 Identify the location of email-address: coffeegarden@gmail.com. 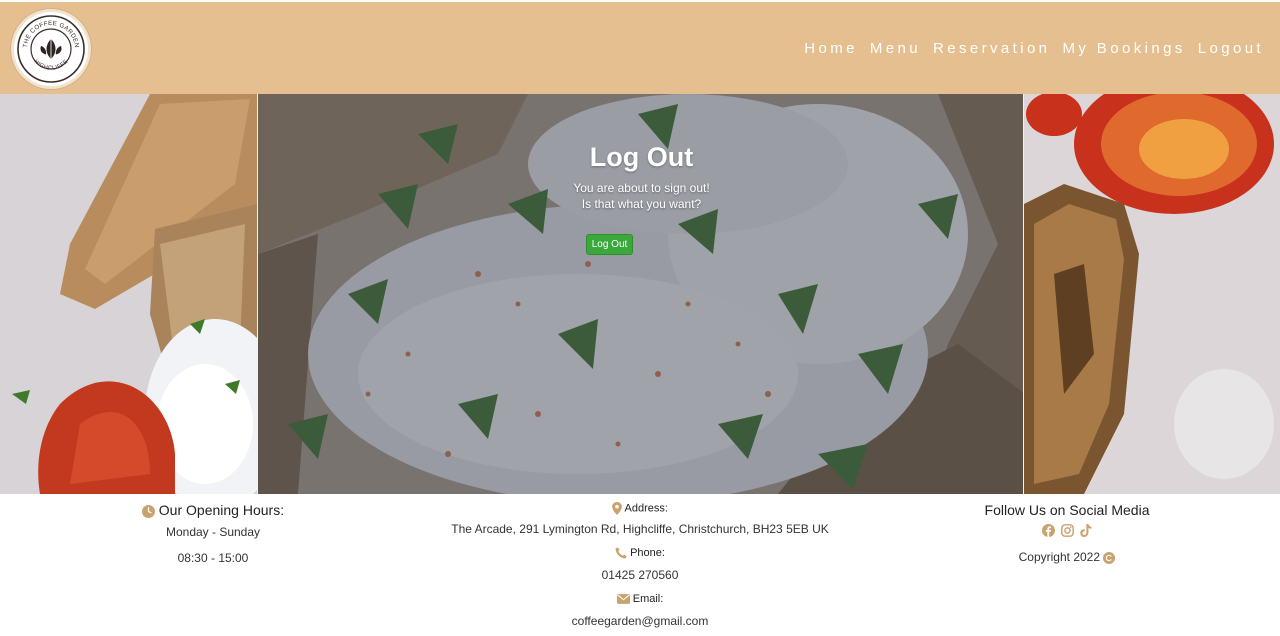
(640, 621).